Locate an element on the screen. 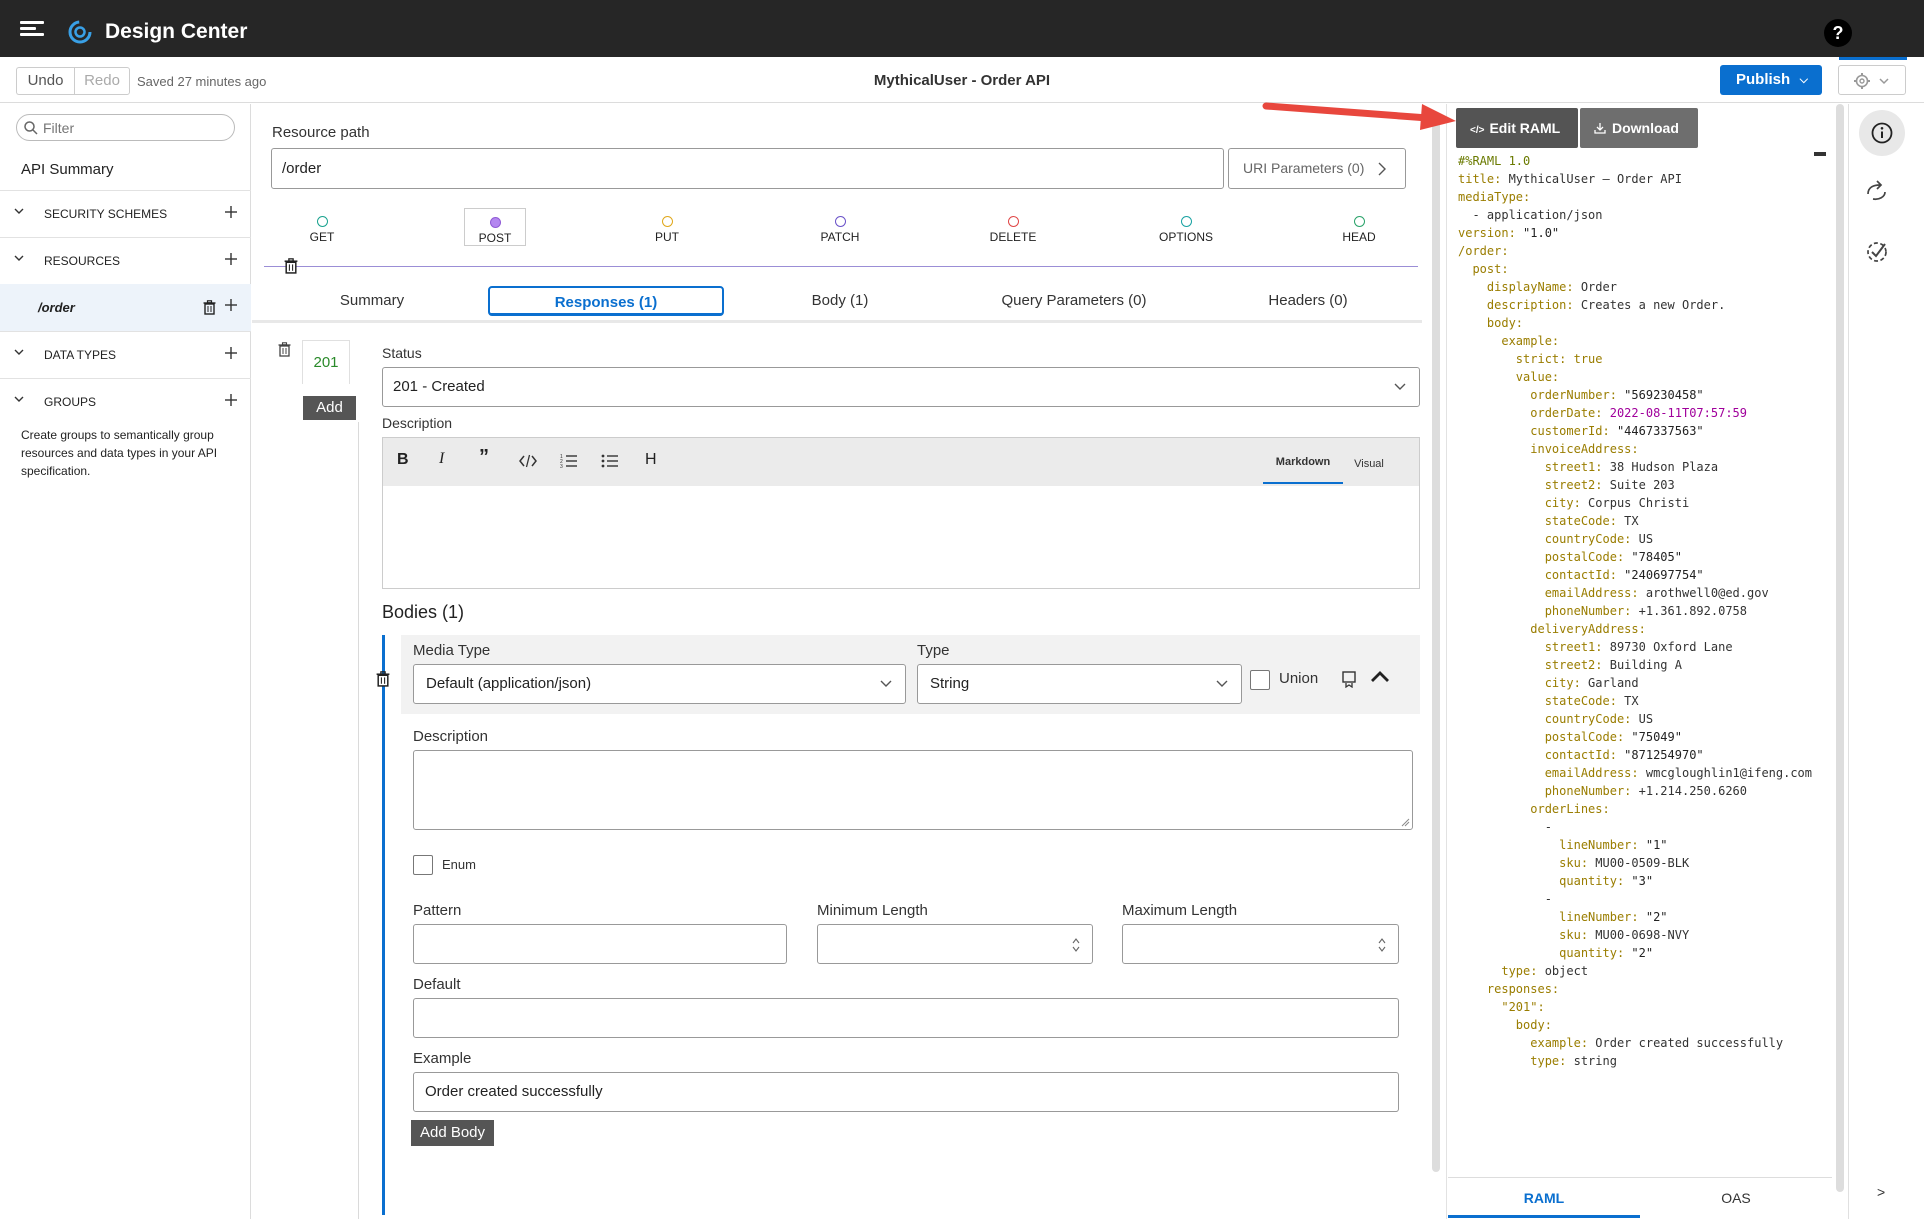 Image resolution: width=1924 pixels, height=1219 pixels. type-select: String is located at coordinates (1079, 684).